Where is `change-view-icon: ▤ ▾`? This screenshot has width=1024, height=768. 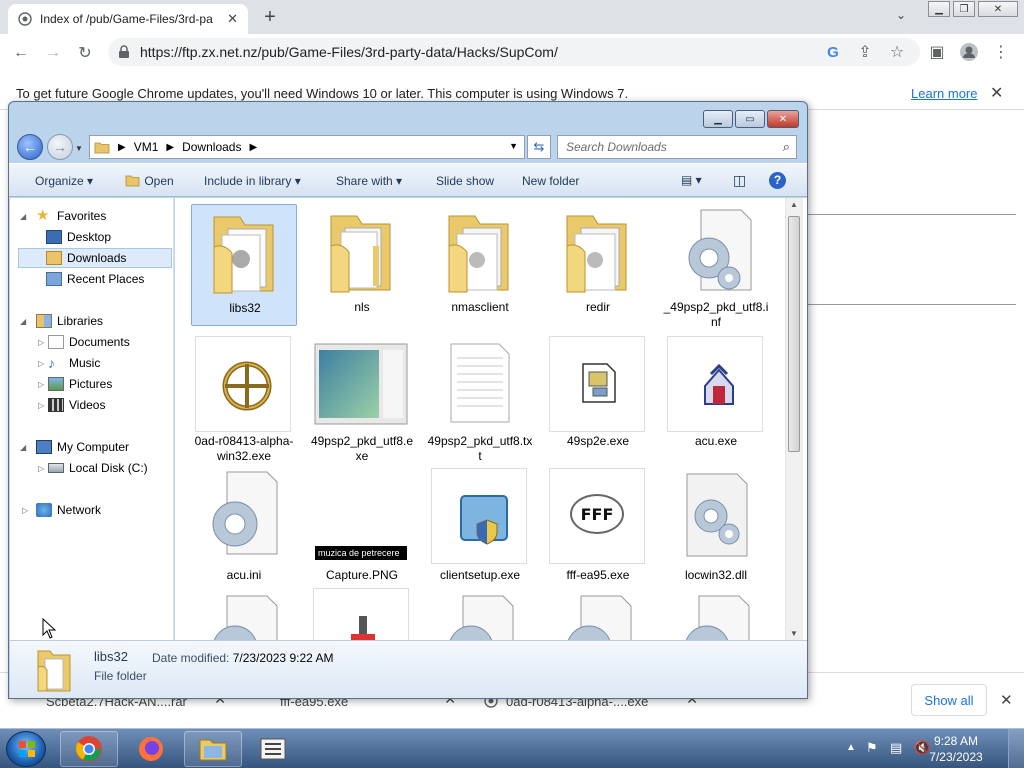
change-view-icon: ▤ ▾ is located at coordinates (691, 180).